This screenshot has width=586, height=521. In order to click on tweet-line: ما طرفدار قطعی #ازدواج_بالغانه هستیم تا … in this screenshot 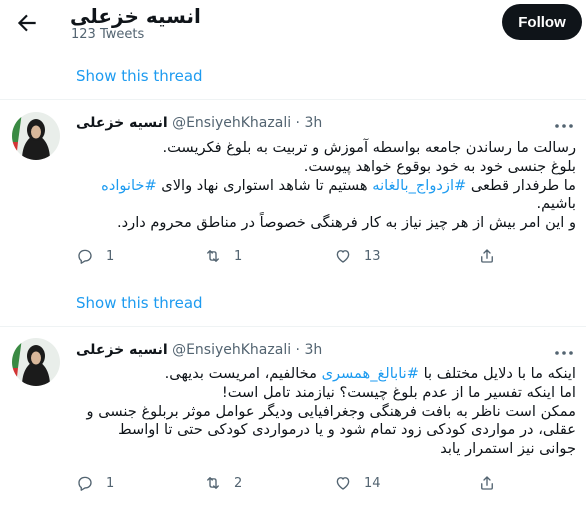, I will do `click(338, 185)`.